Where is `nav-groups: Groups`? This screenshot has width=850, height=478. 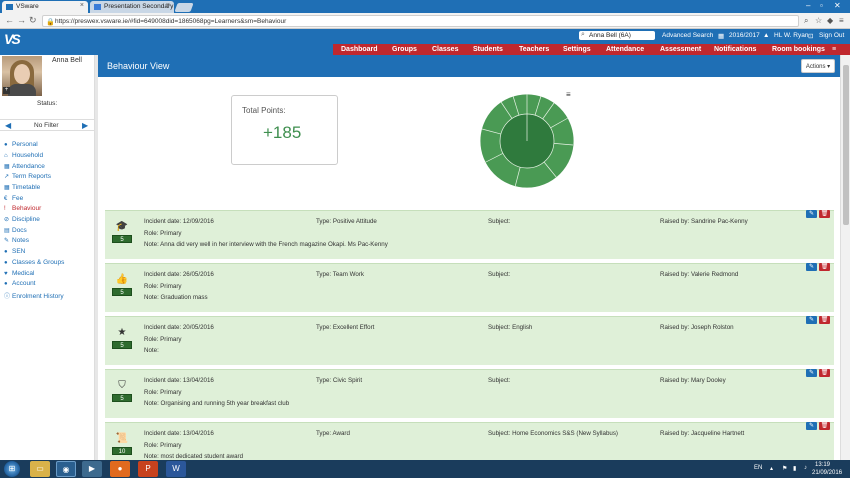
nav-groups: Groups is located at coordinates (404, 49).